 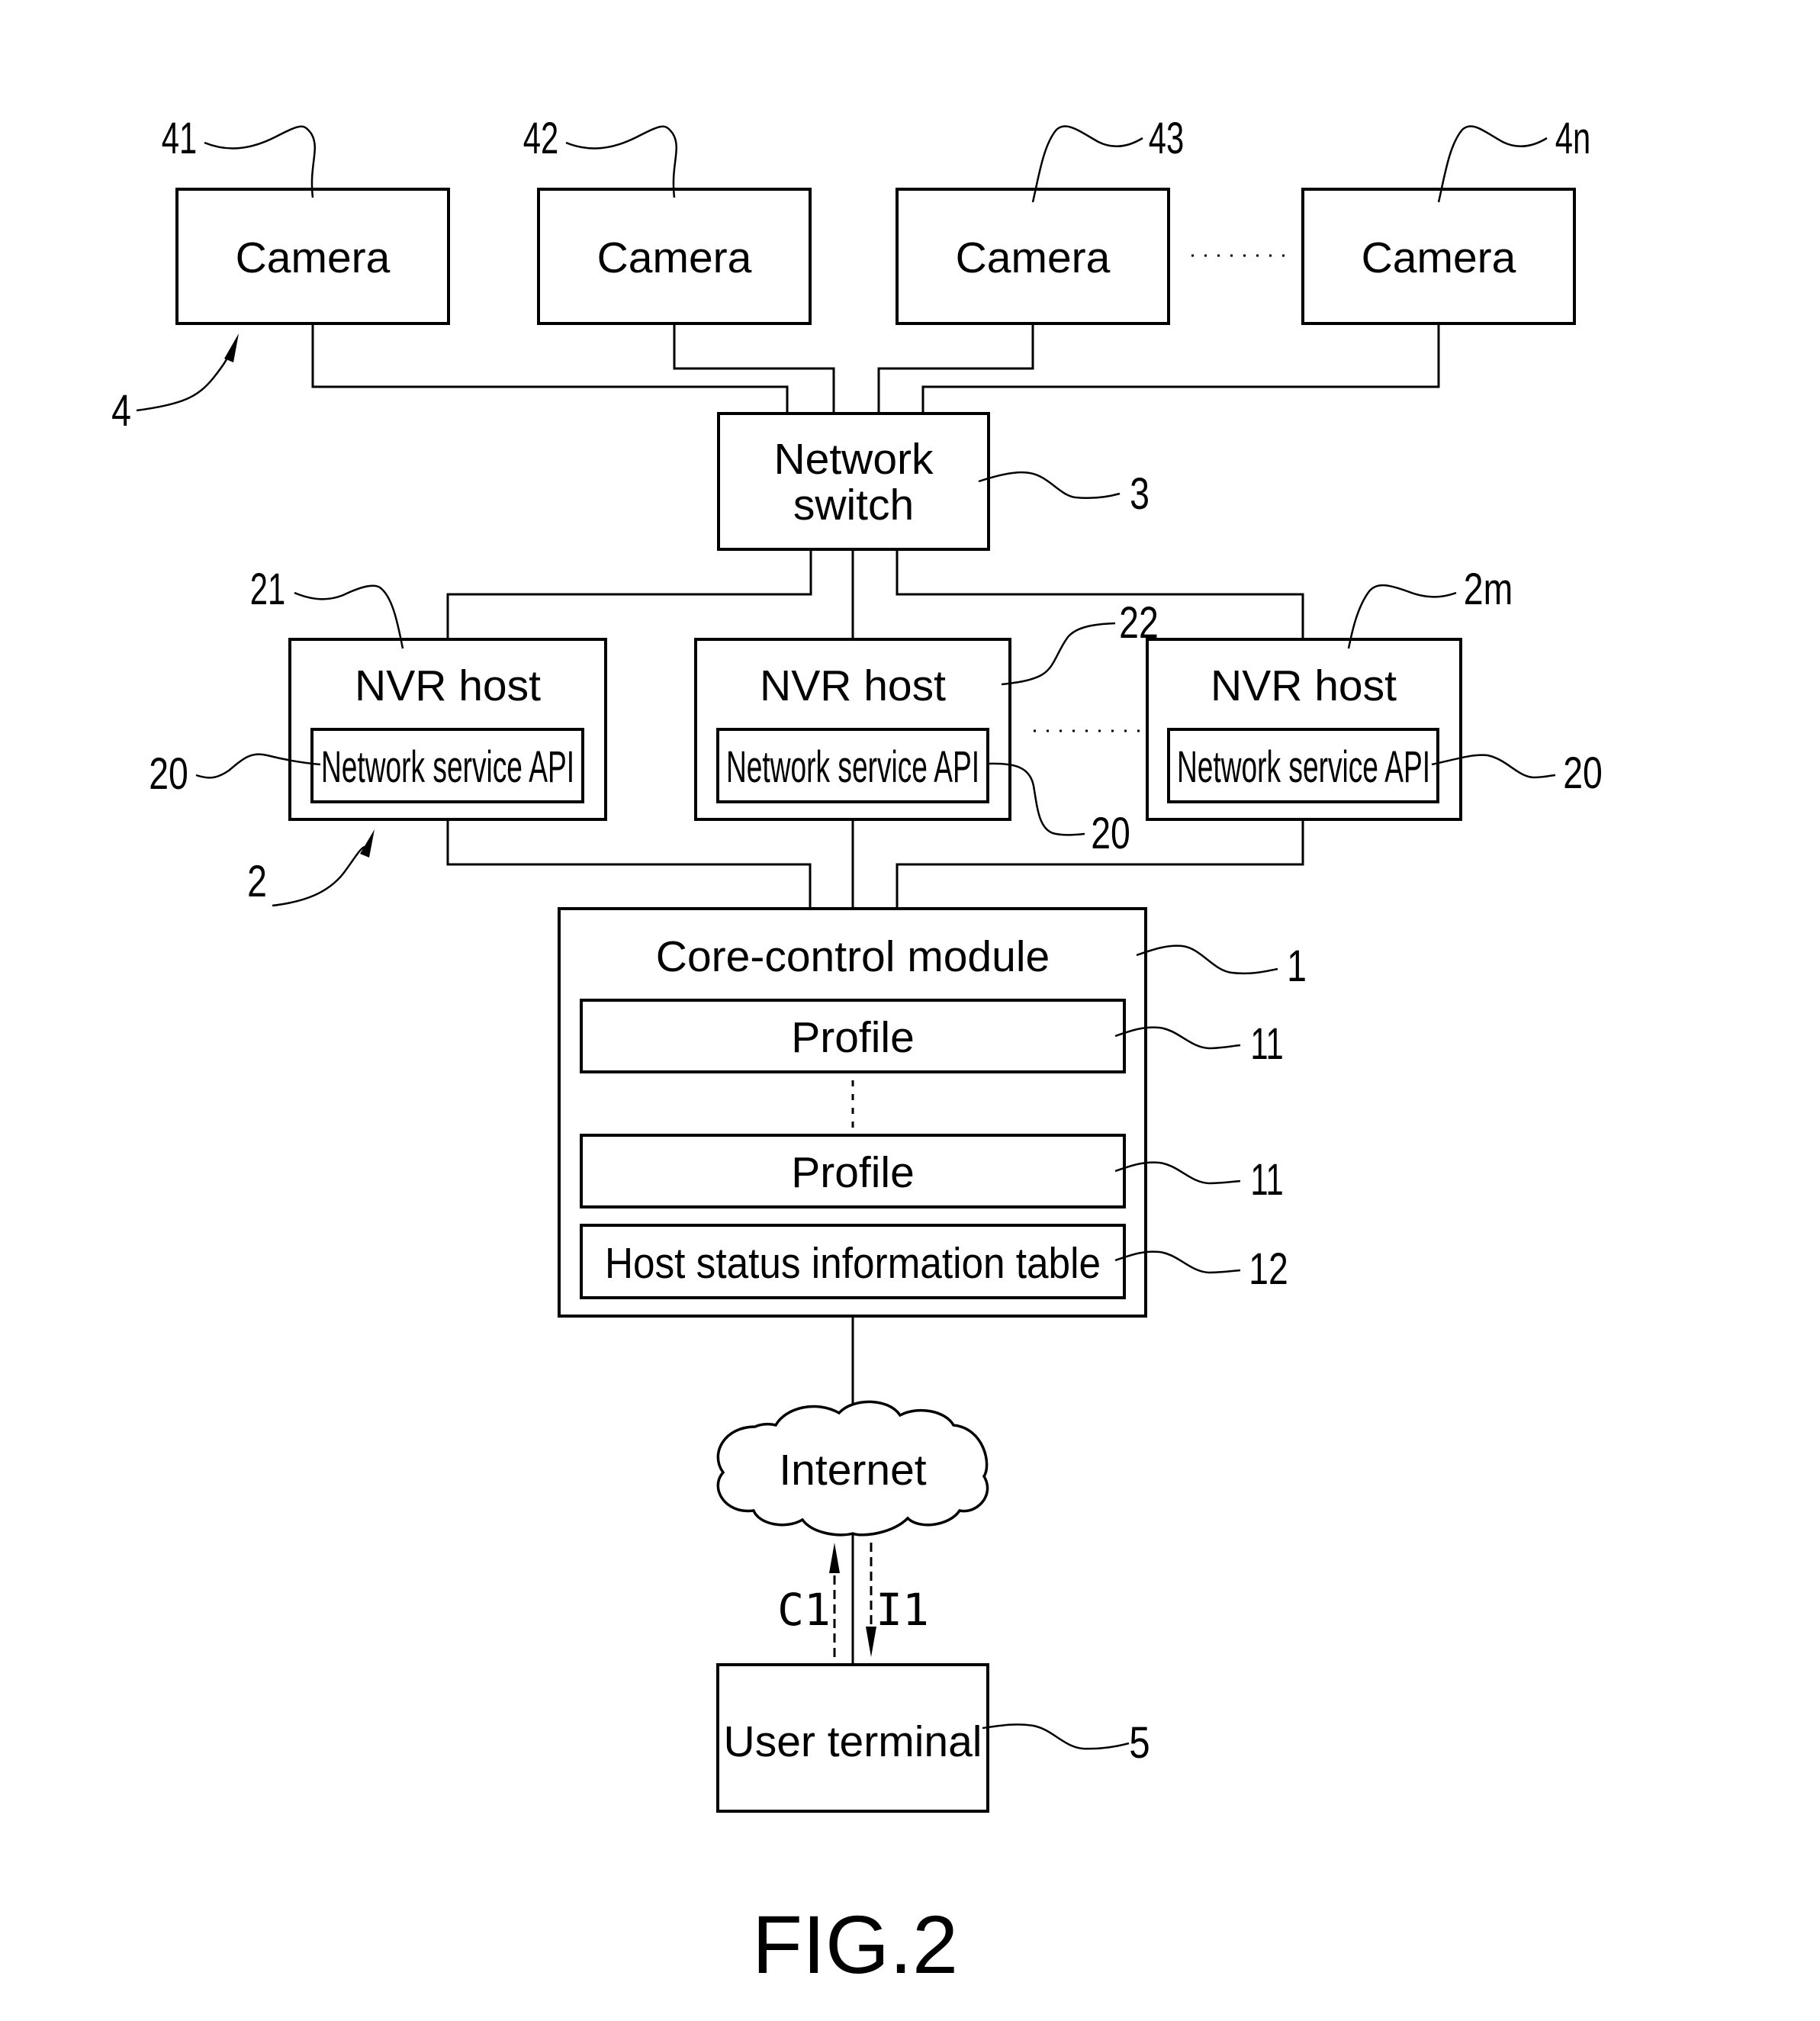 What do you see at coordinates (1304, 729) in the screenshot?
I see `nvr-host-2m: NVR host Network service API` at bounding box center [1304, 729].